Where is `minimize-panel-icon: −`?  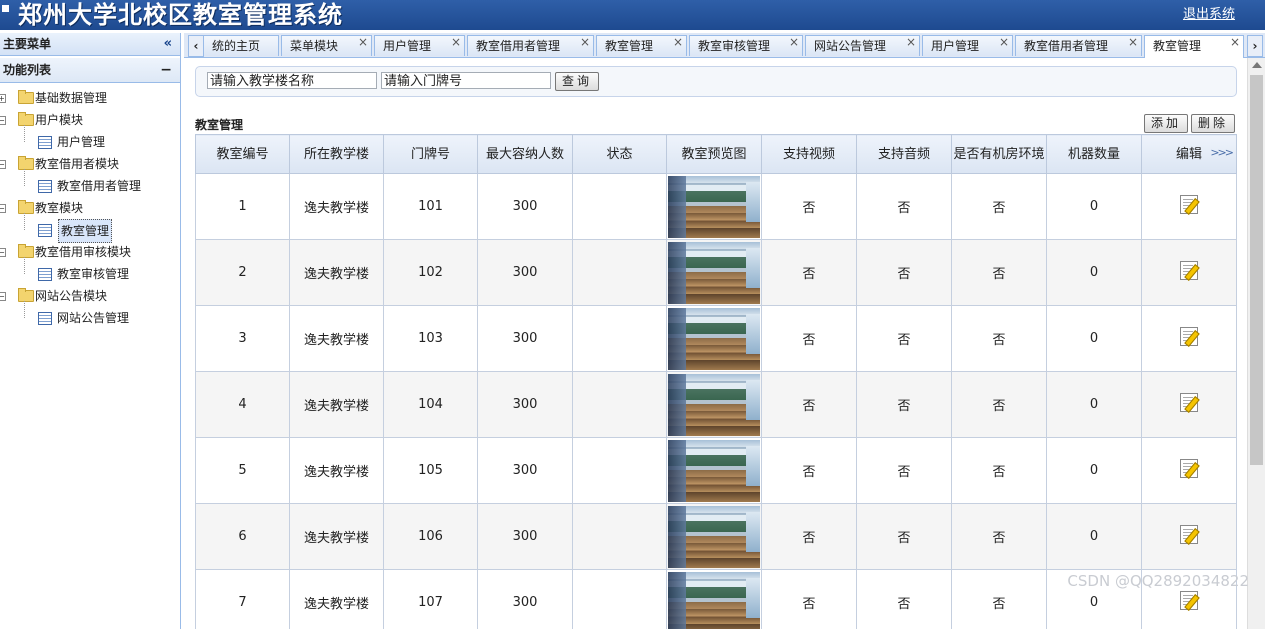
minimize-panel-icon: − is located at coordinates (166, 70).